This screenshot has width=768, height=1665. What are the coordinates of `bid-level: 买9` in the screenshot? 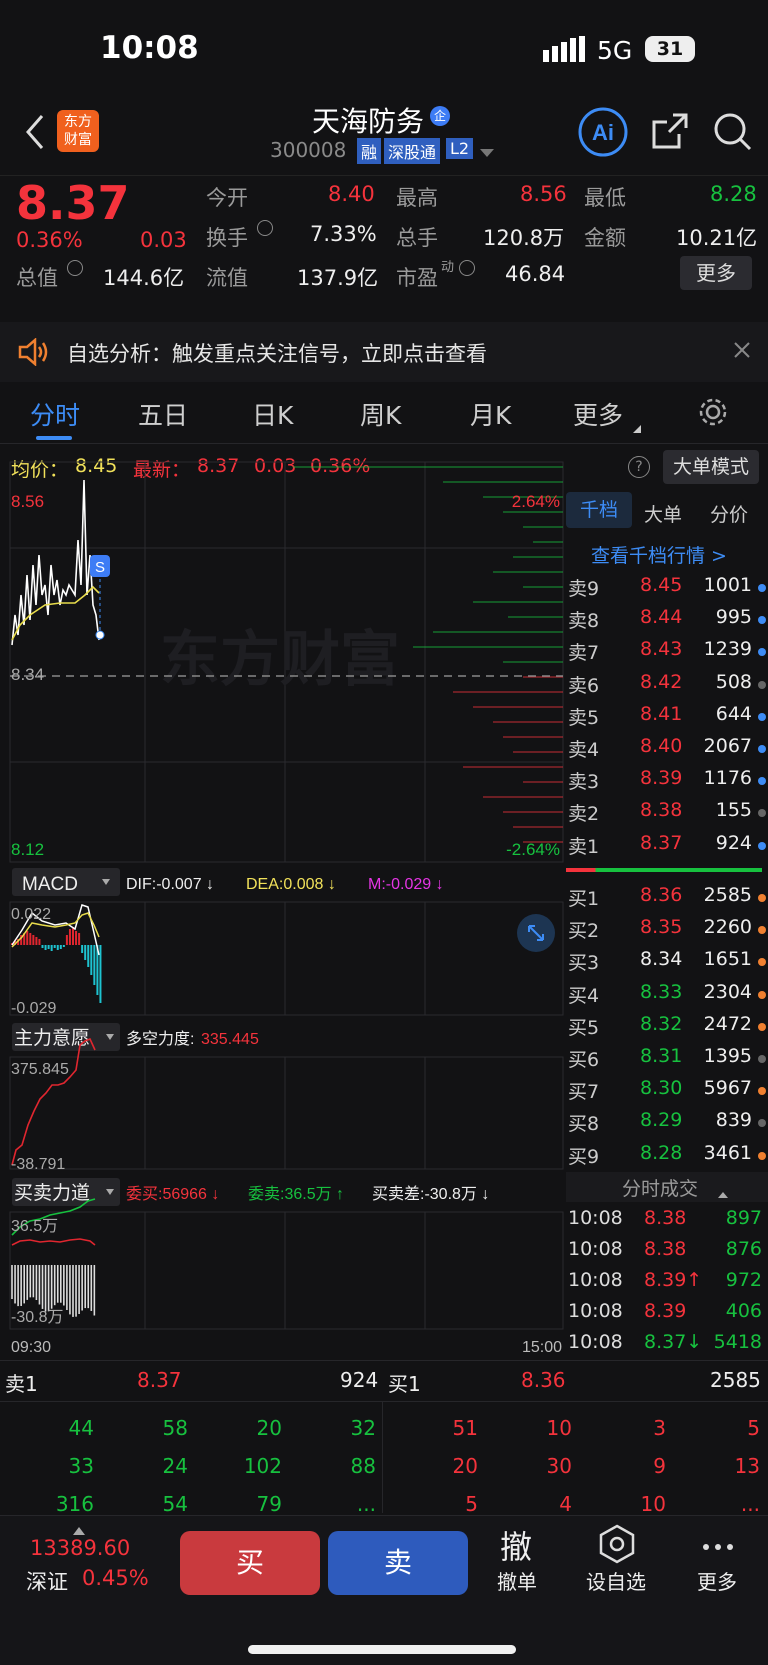 It's located at (584, 1156).